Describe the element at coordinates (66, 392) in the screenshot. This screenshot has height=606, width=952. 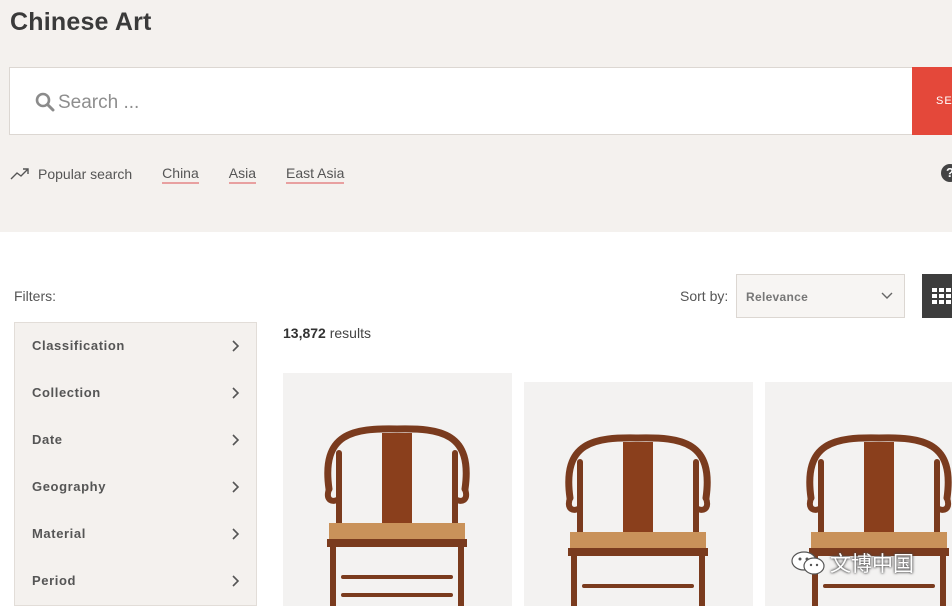
I see `filter-label: Collection` at that location.